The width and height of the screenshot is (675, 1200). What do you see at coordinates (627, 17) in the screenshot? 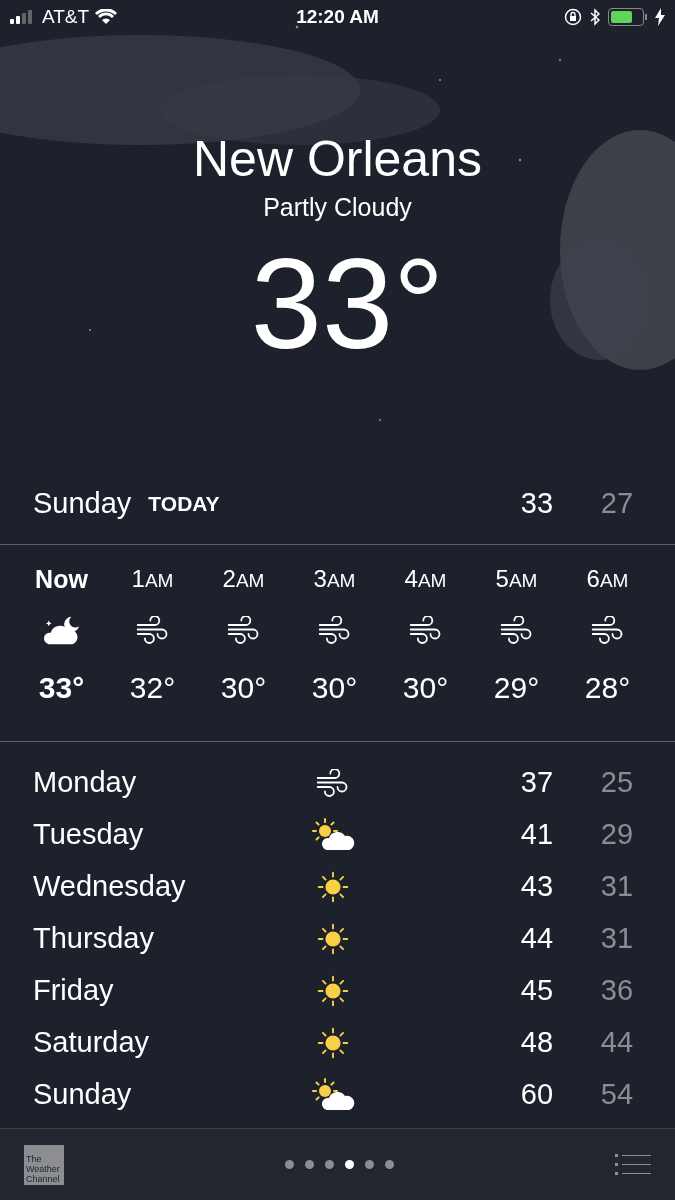
I see `battery-icon` at bounding box center [627, 17].